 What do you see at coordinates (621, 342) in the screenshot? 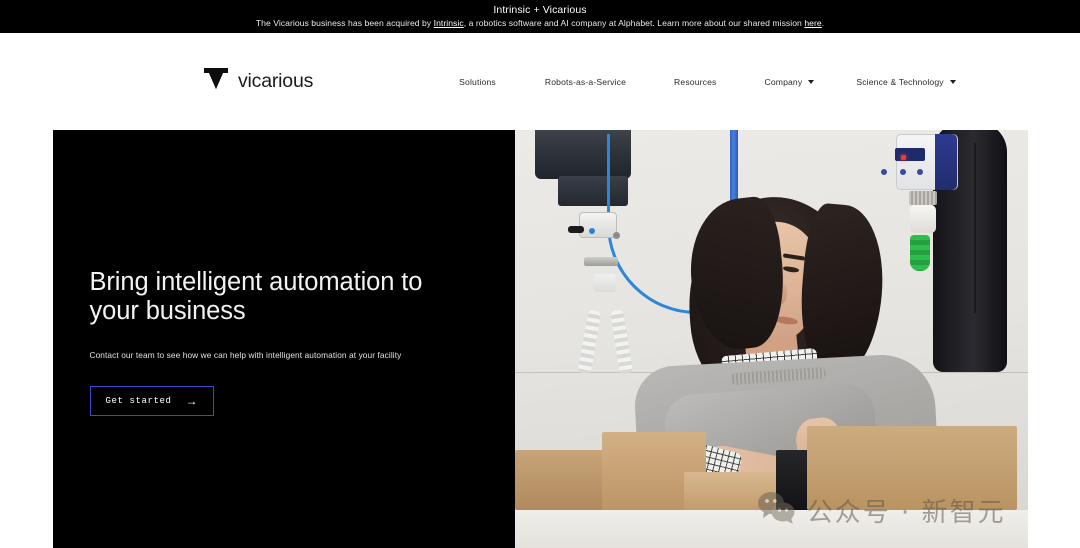
I see `gripper-finger-right` at bounding box center [621, 342].